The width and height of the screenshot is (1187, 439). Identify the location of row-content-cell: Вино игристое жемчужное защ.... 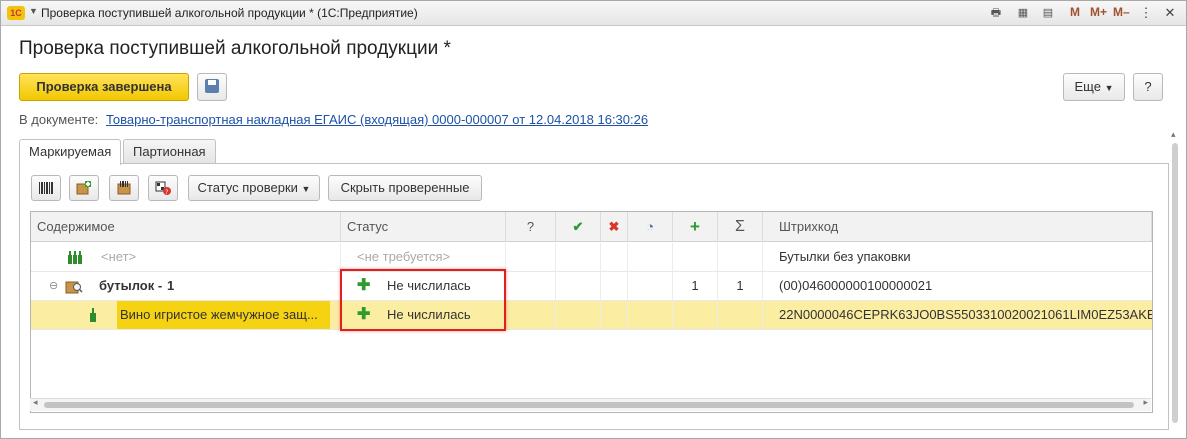
(186, 315).